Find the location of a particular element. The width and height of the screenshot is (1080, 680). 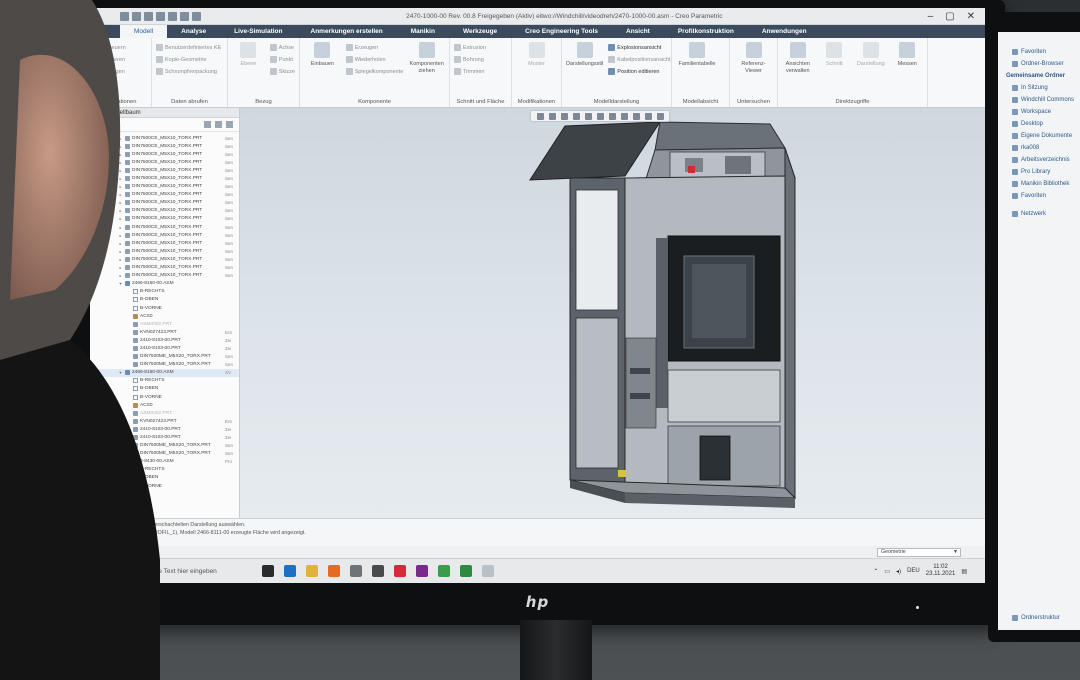

folder-item: Pro Library is located at coordinates (1039, 172).